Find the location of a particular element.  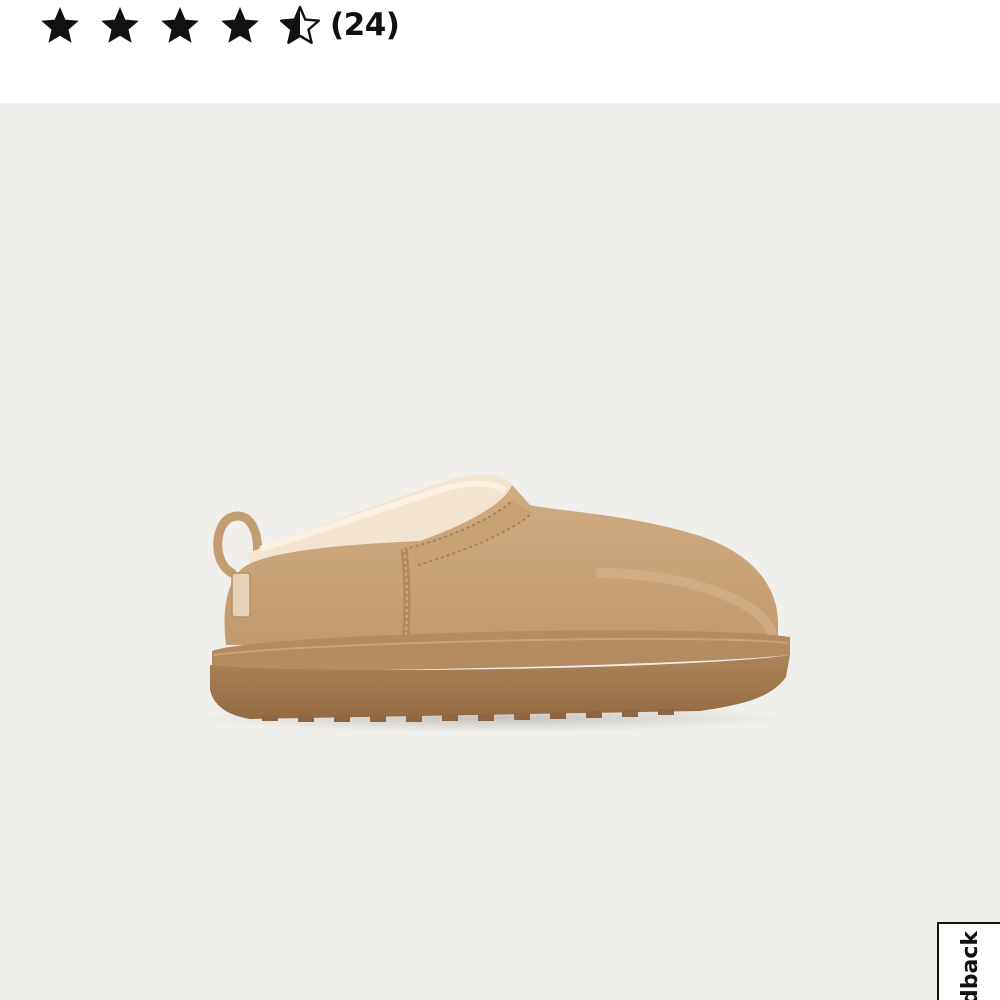

star-half-icon is located at coordinates (300, 25).